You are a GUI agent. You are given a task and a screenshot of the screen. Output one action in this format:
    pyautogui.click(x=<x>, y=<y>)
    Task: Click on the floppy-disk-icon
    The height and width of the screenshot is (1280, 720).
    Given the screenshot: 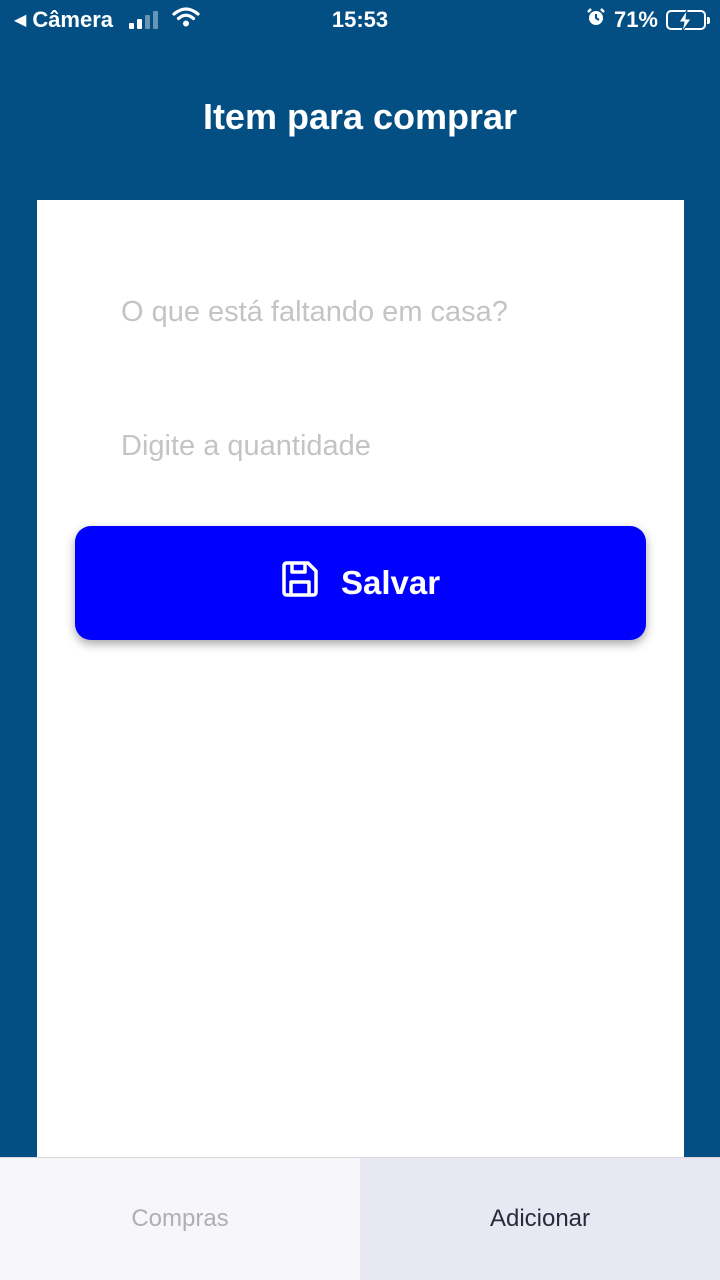 What is the action you would take?
    pyautogui.click(x=300, y=583)
    